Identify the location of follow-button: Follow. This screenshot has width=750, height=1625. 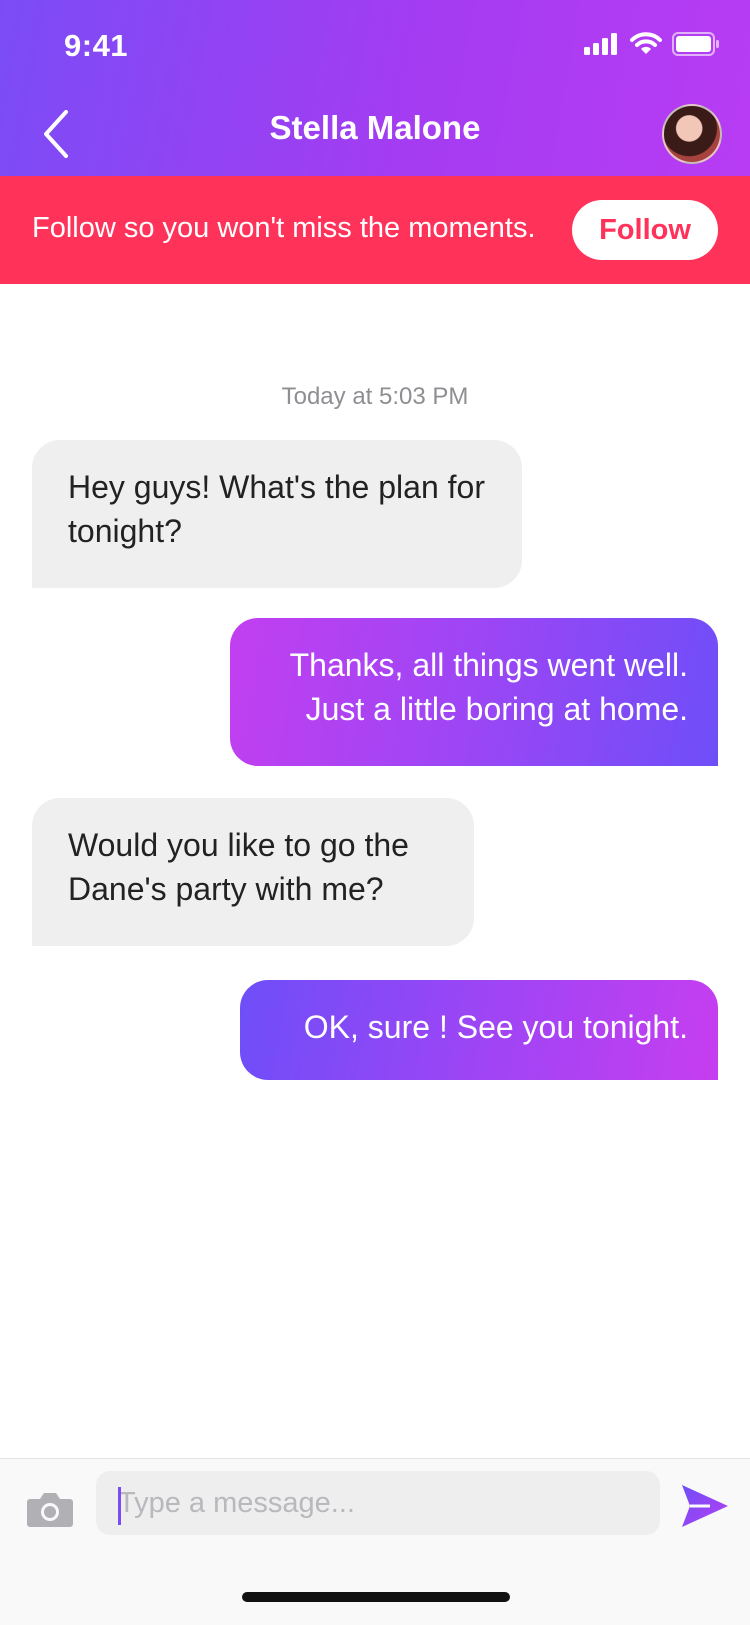
(645, 230).